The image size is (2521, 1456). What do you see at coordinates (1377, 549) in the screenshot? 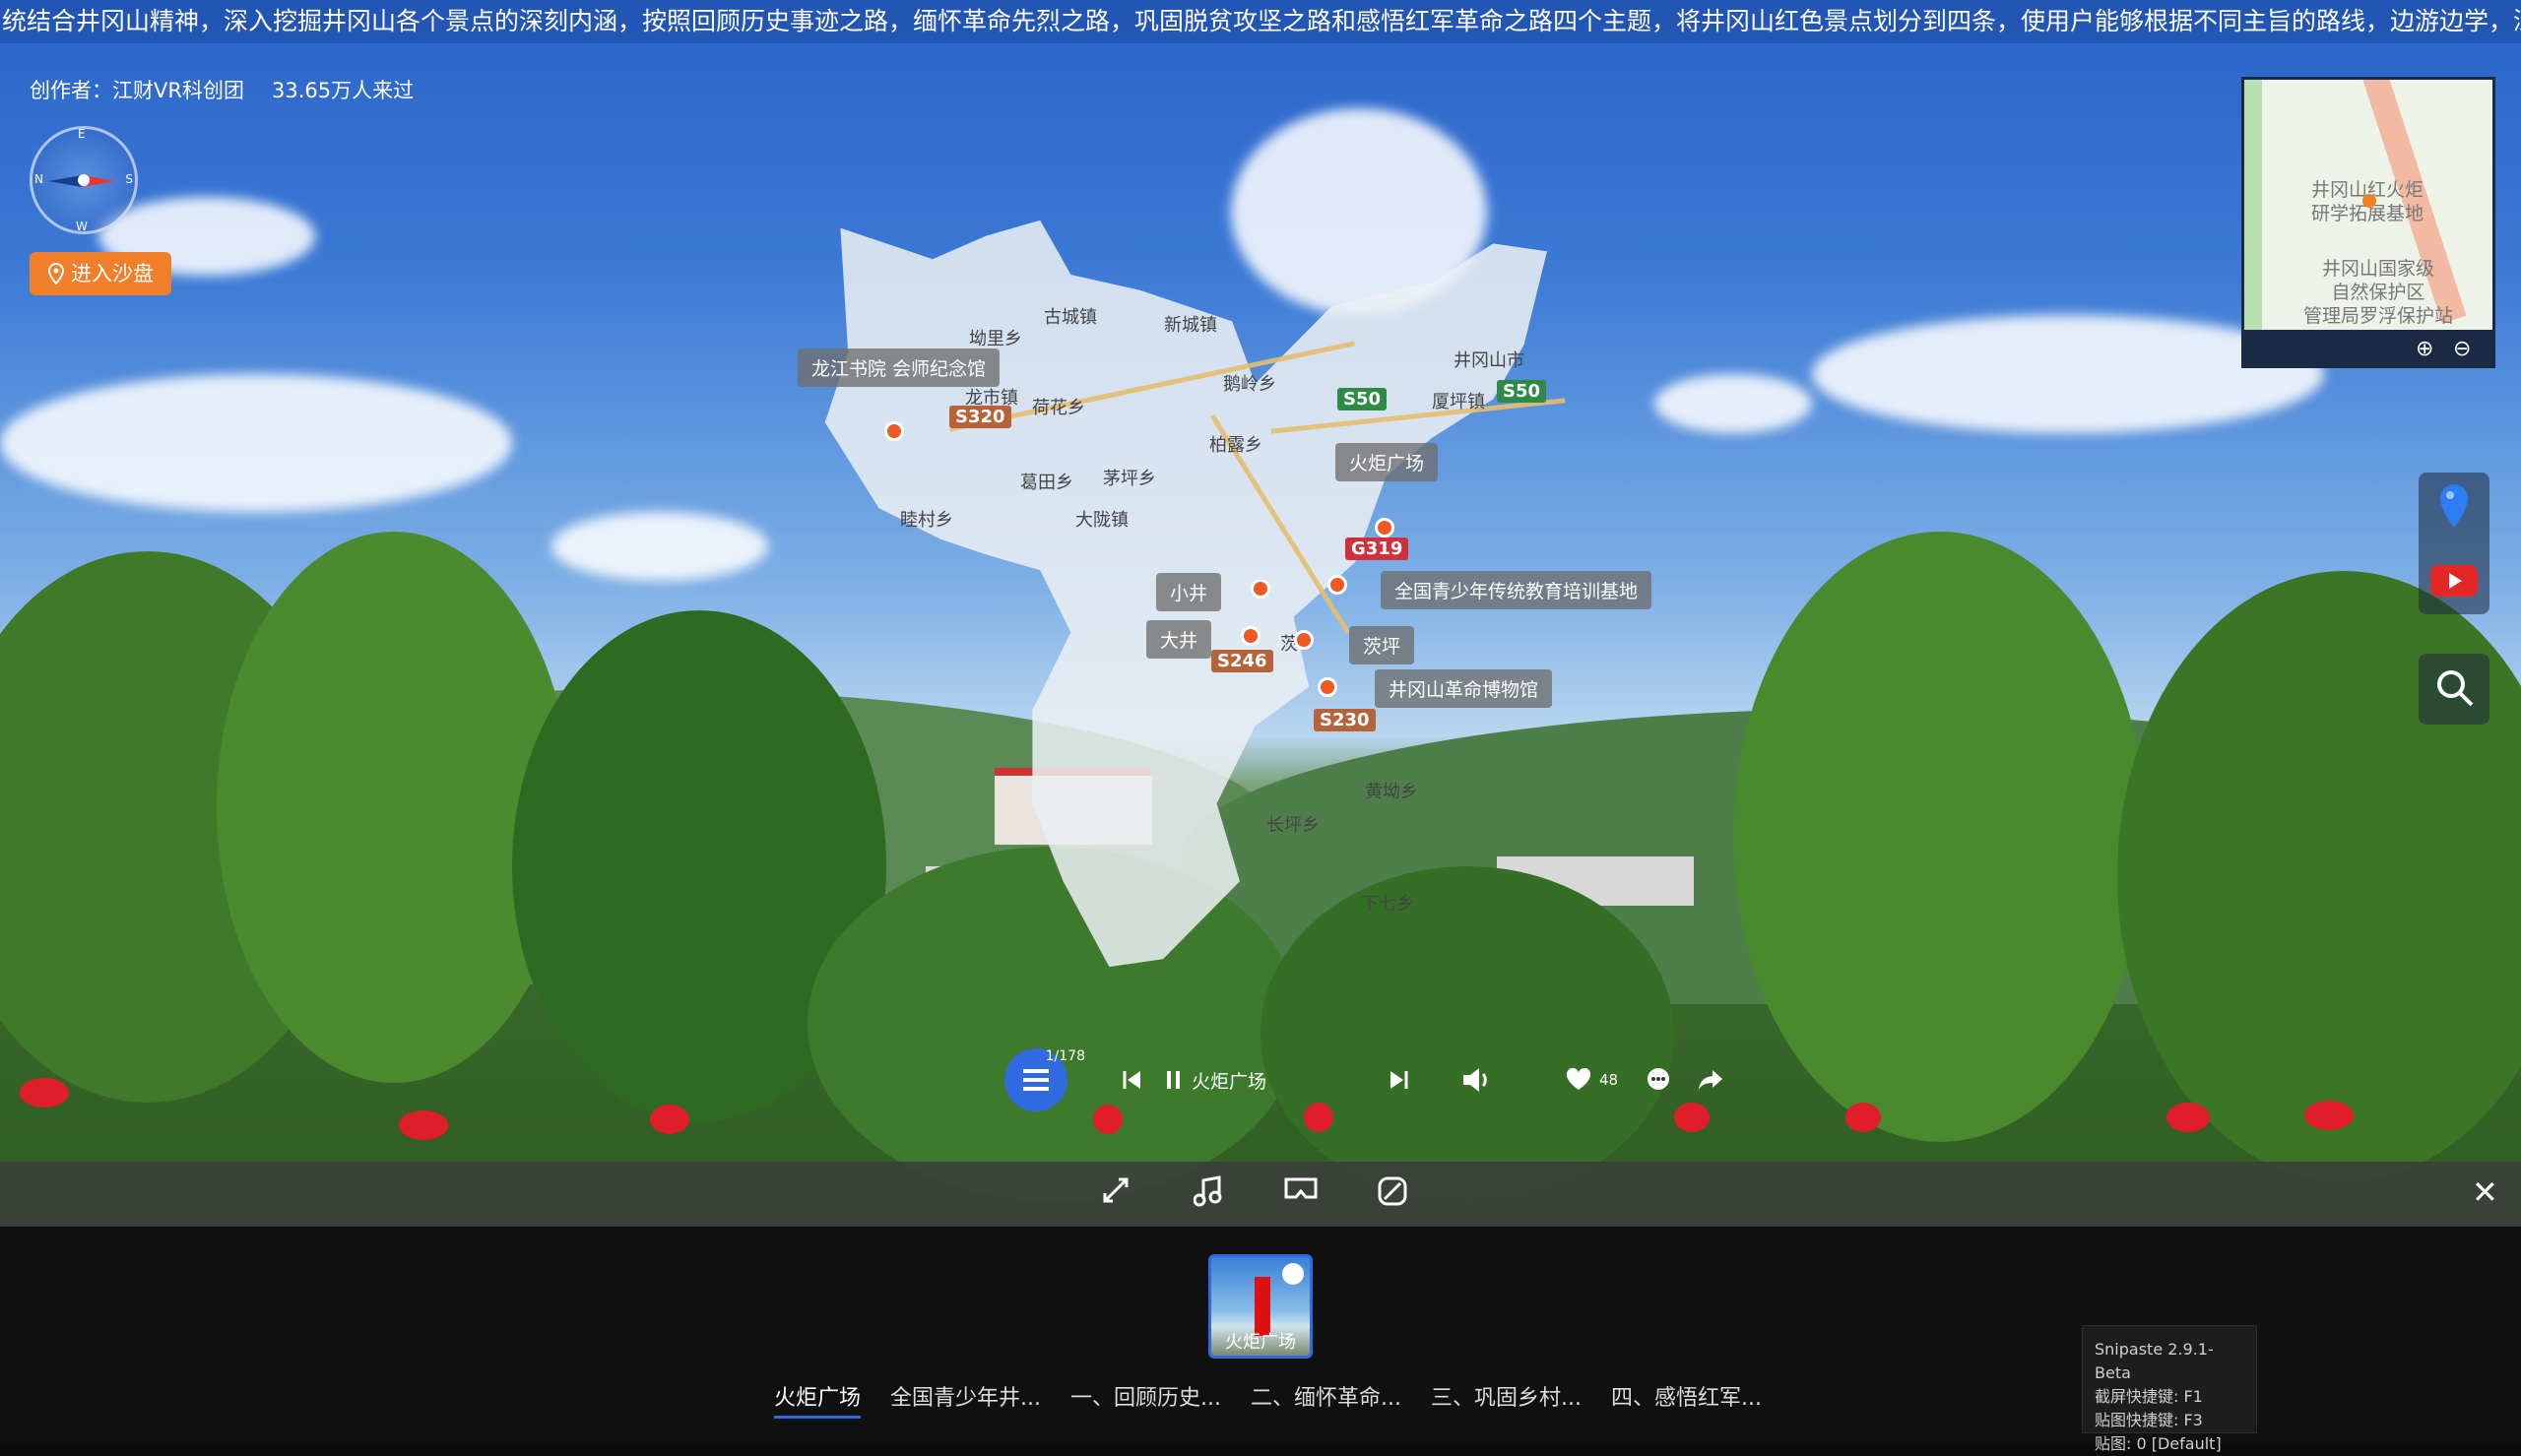
I see `highway-g319-badge: G319` at bounding box center [1377, 549].